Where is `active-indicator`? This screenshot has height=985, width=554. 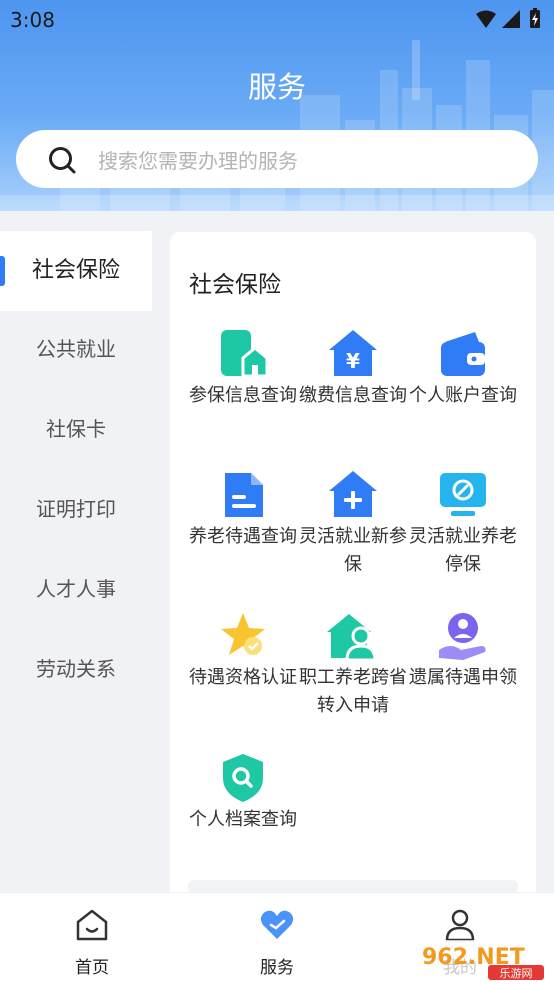 active-indicator is located at coordinates (2, 271).